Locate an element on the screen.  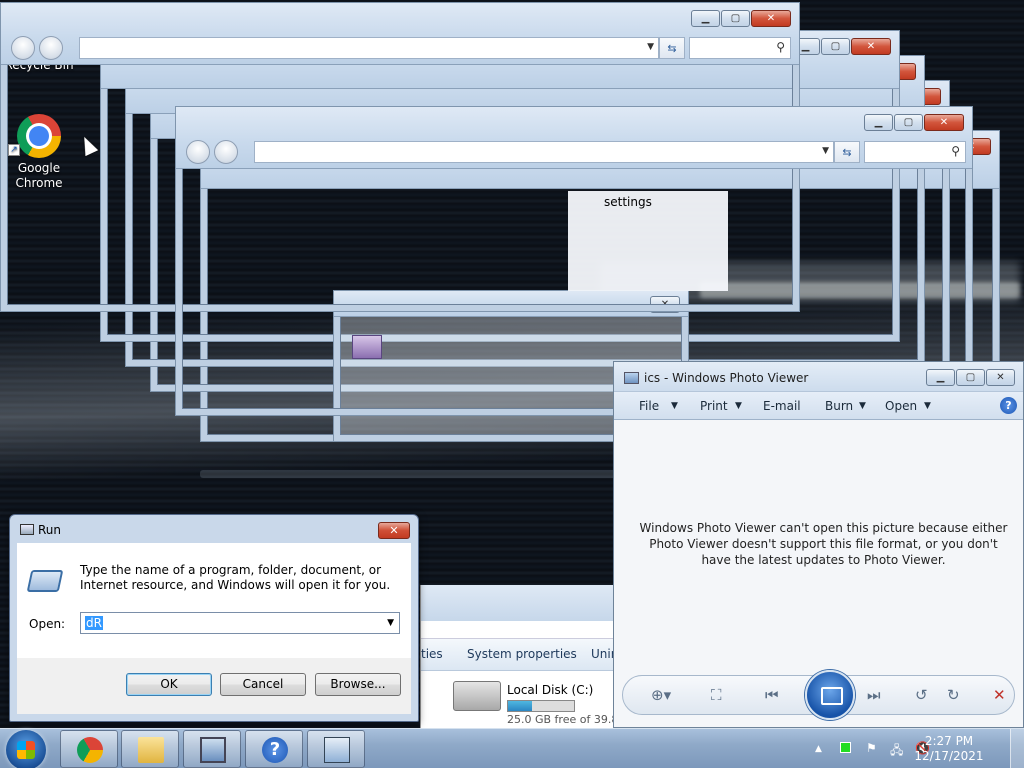
menu-burn-arrow-icon: ▼ is located at coordinates (862, 406).